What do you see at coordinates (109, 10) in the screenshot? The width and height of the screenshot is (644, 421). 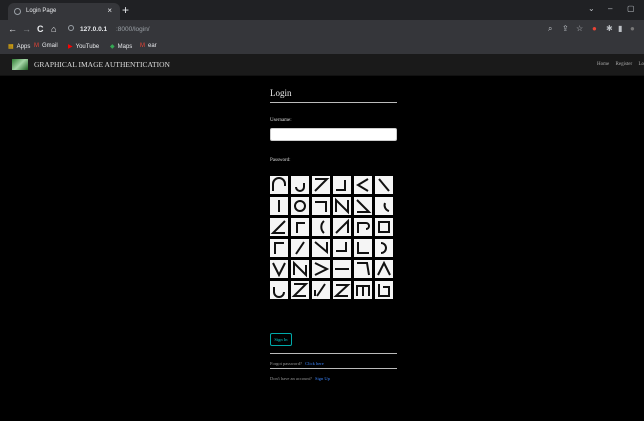 I see `tab-close-icon: ×` at bounding box center [109, 10].